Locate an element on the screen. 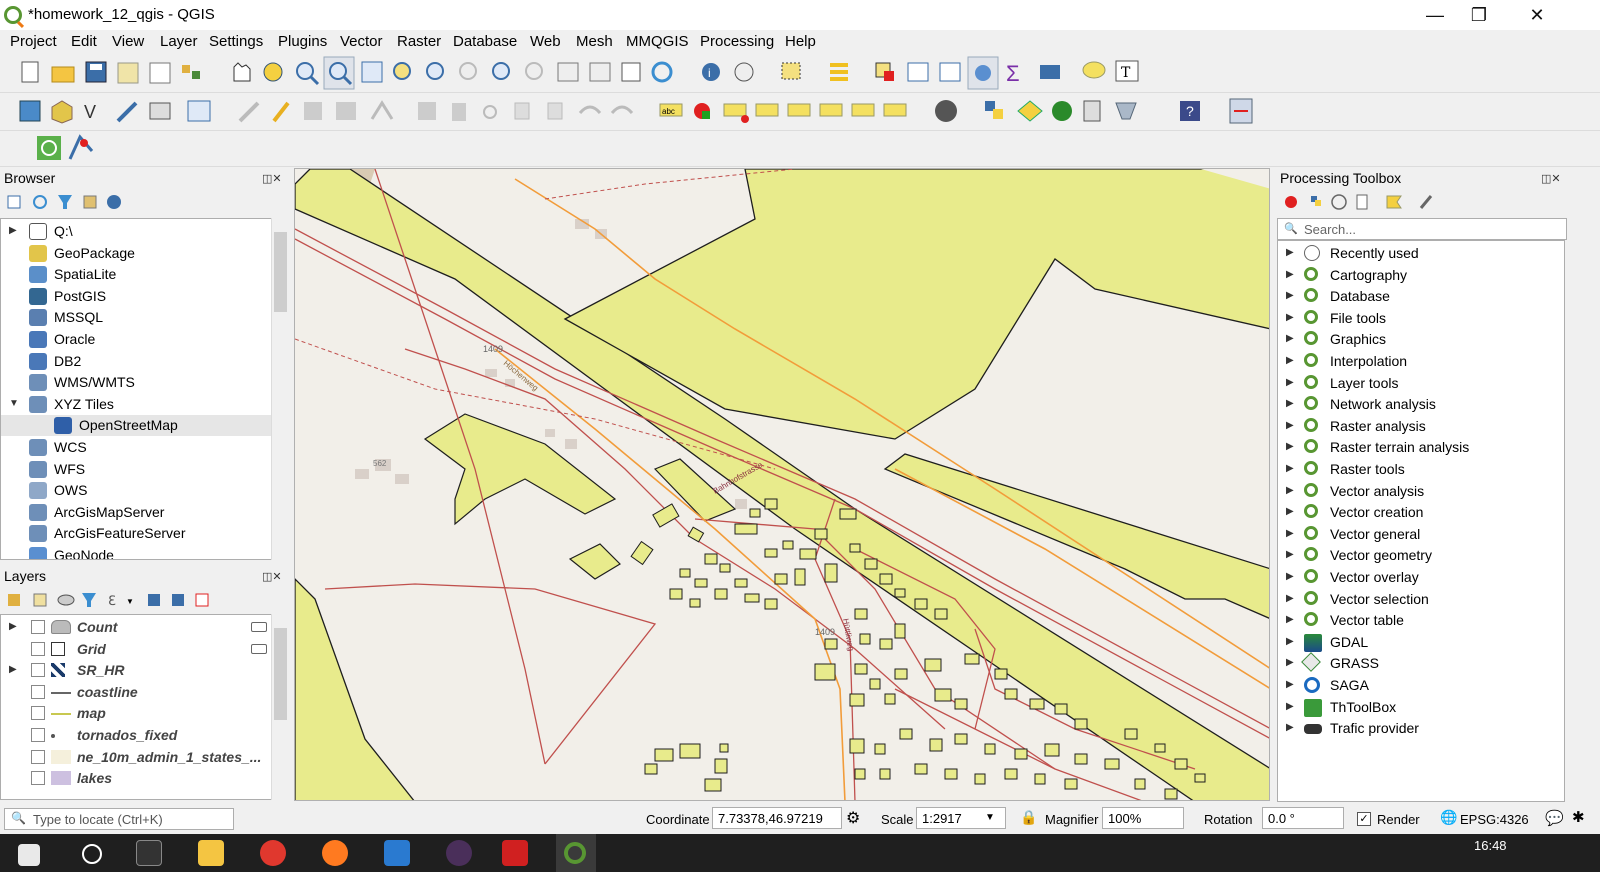 The width and height of the screenshot is (1600, 872). results-viewer-icon is located at coordinates (1362, 202).